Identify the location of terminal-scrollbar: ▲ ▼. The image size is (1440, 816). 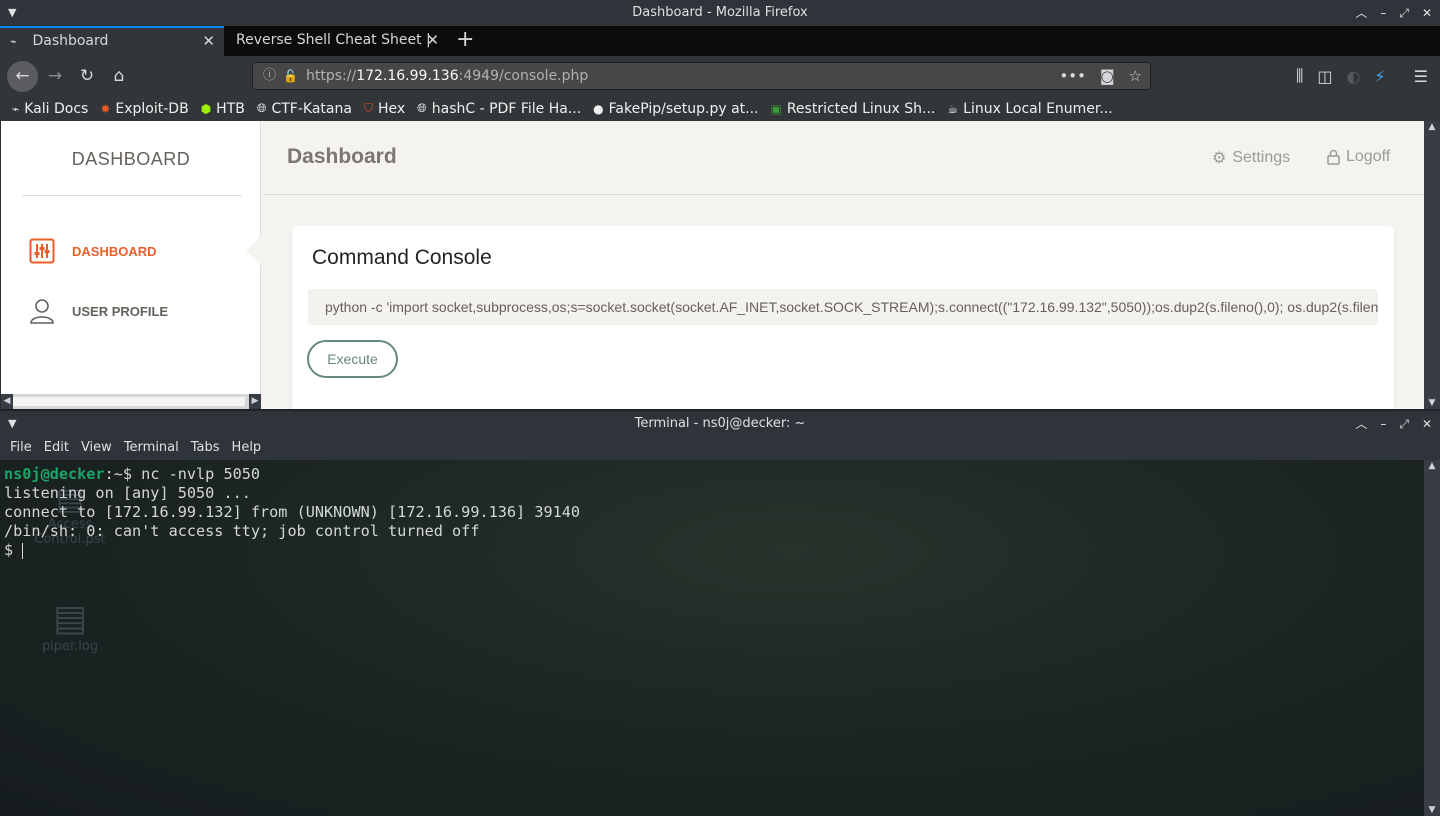
(1432, 638).